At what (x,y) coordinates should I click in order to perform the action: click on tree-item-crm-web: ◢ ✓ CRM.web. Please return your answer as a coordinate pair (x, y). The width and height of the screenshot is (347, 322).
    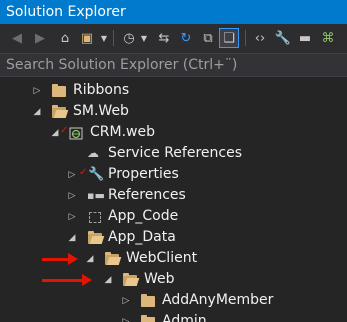
    Looking at the image, I should click on (173, 133).